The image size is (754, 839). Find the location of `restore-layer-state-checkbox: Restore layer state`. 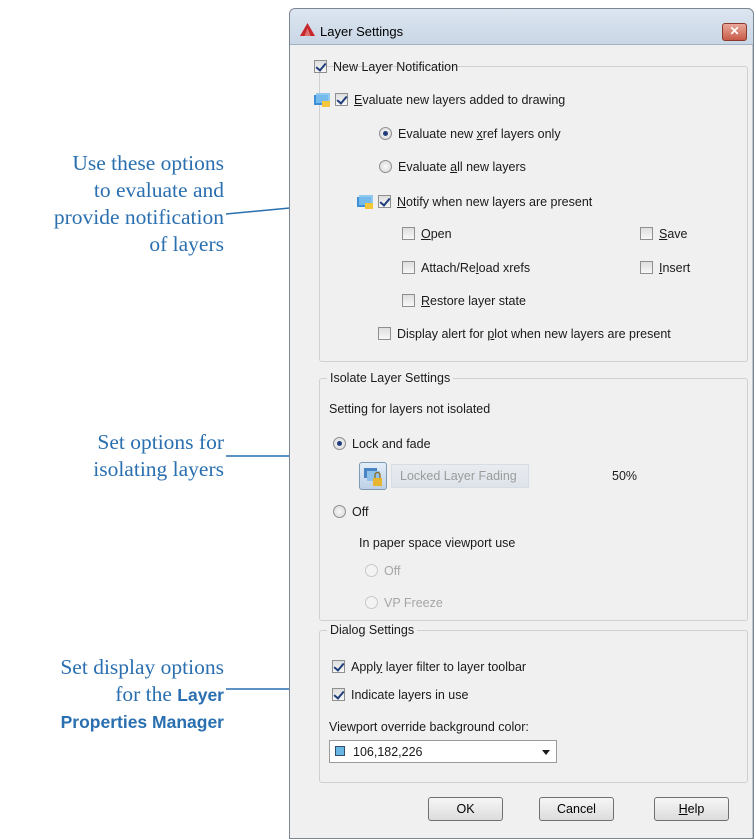

restore-layer-state-checkbox: Restore layer state is located at coordinates (464, 301).